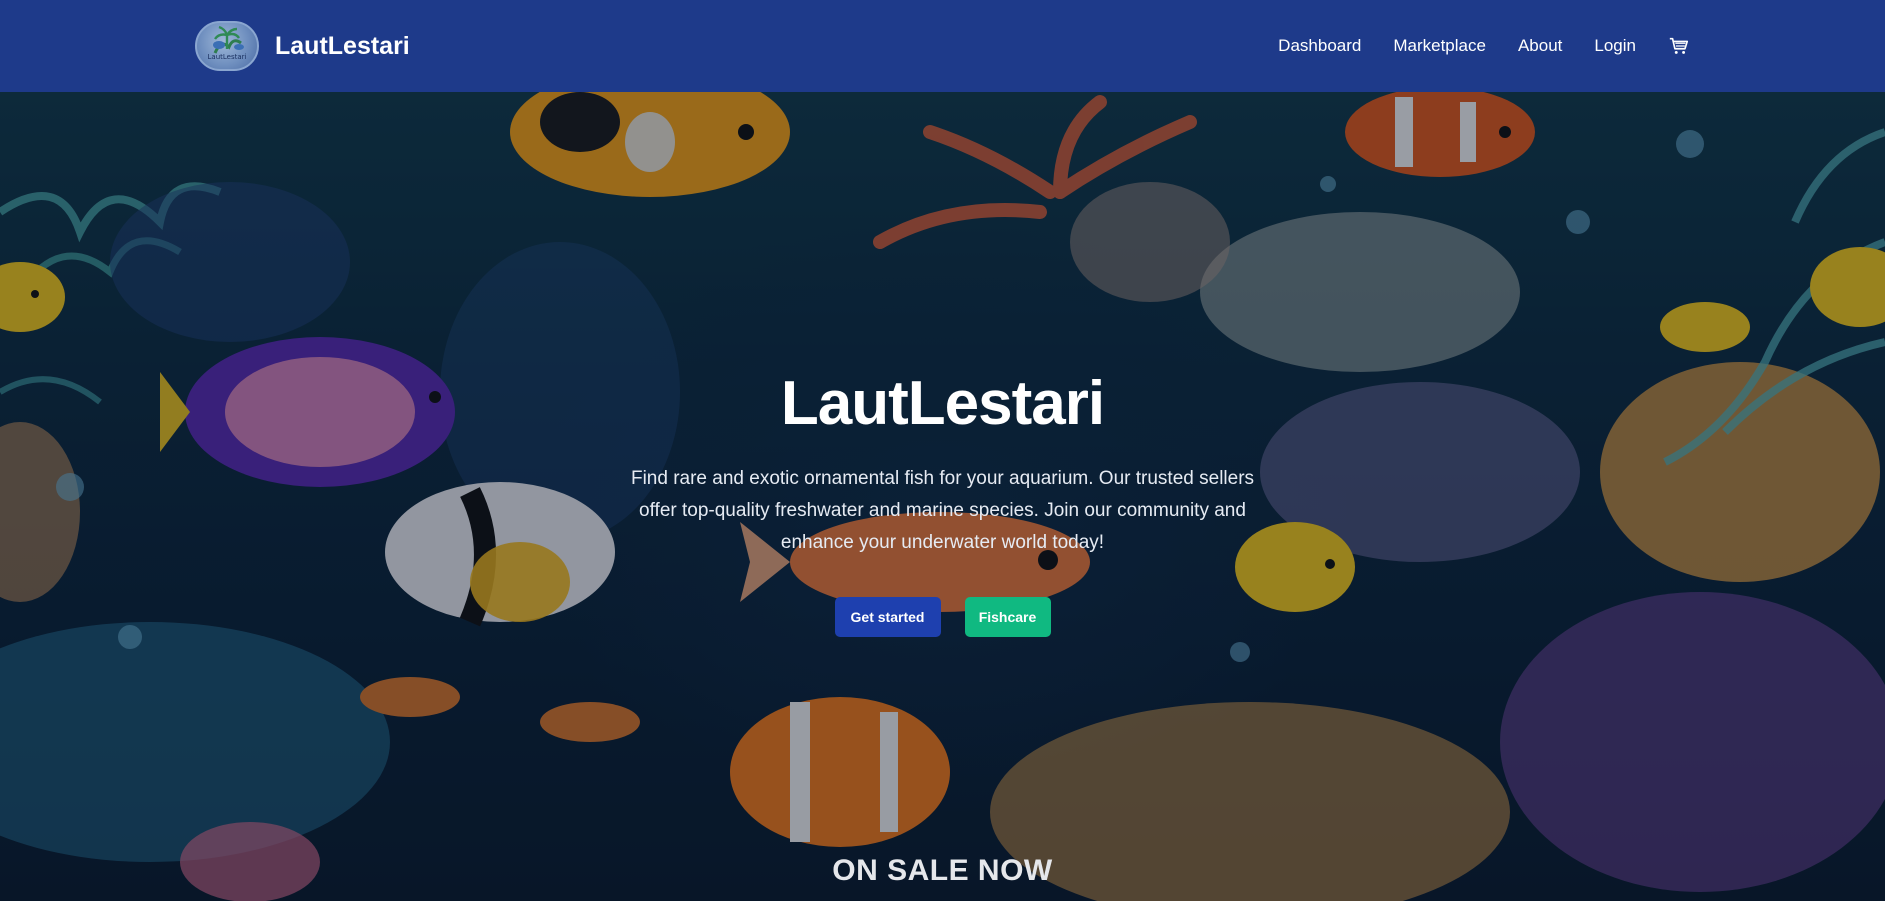  Describe the element at coordinates (887, 617) in the screenshot. I see `get-started-button: Get started` at that location.